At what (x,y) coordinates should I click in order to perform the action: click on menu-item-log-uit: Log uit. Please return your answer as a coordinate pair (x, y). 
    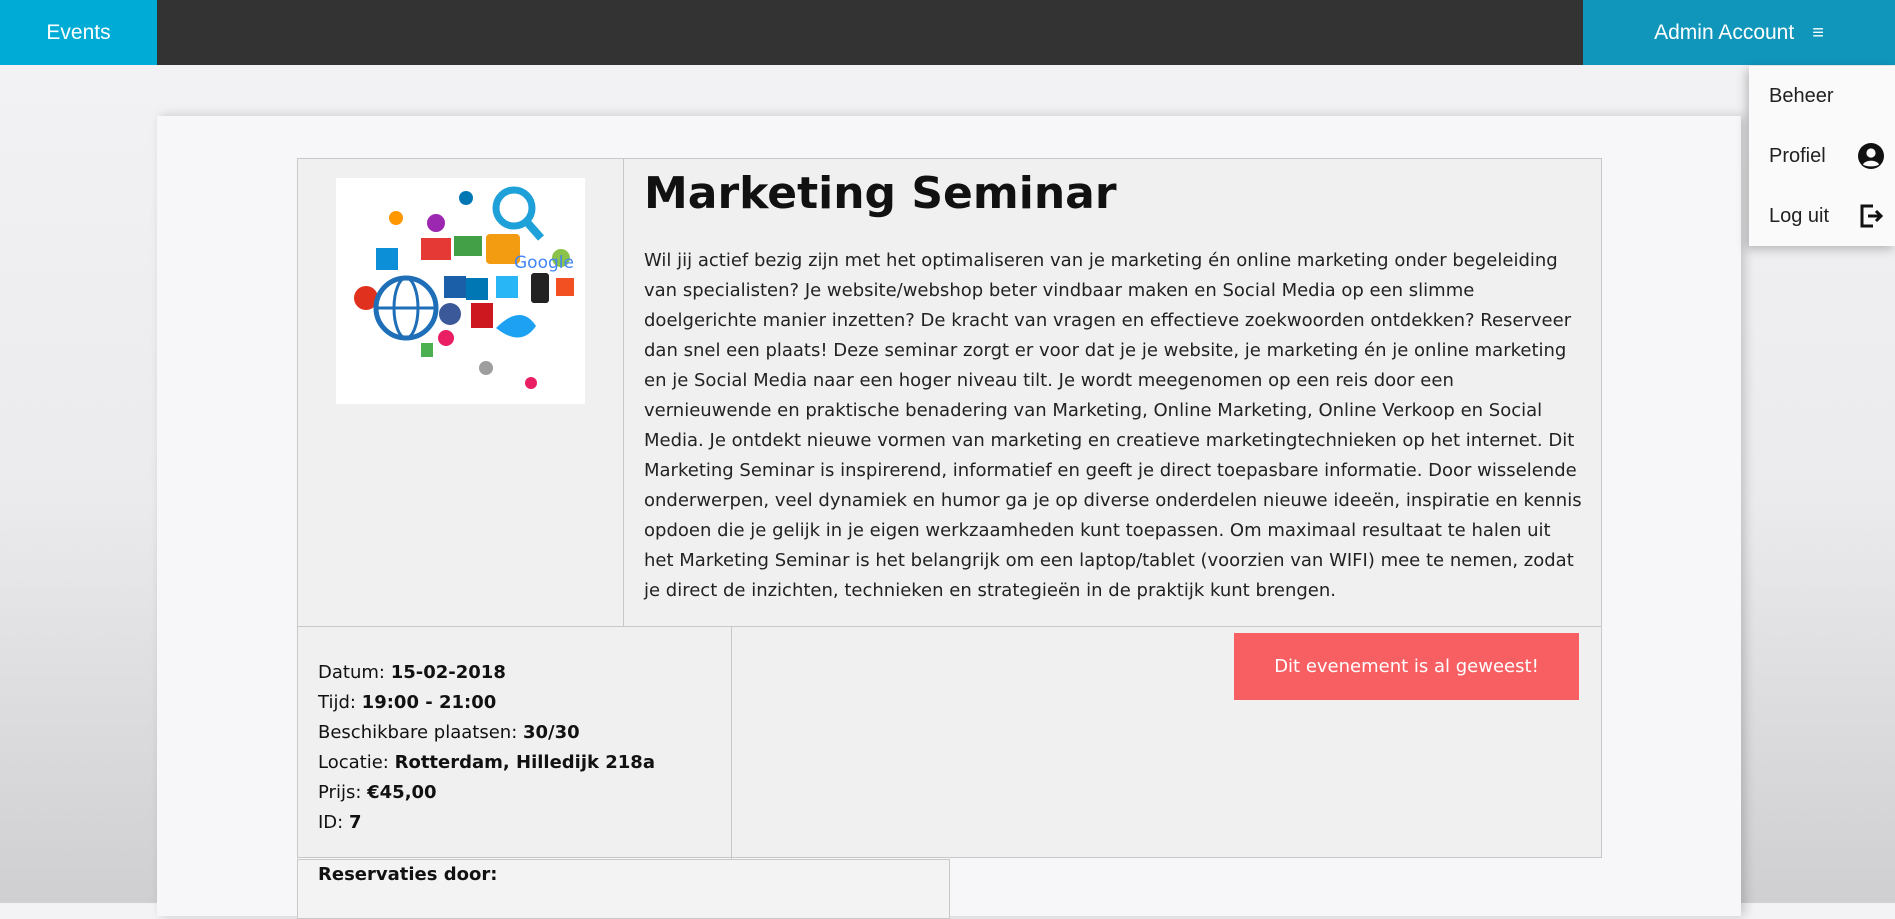
    Looking at the image, I should click on (1827, 216).